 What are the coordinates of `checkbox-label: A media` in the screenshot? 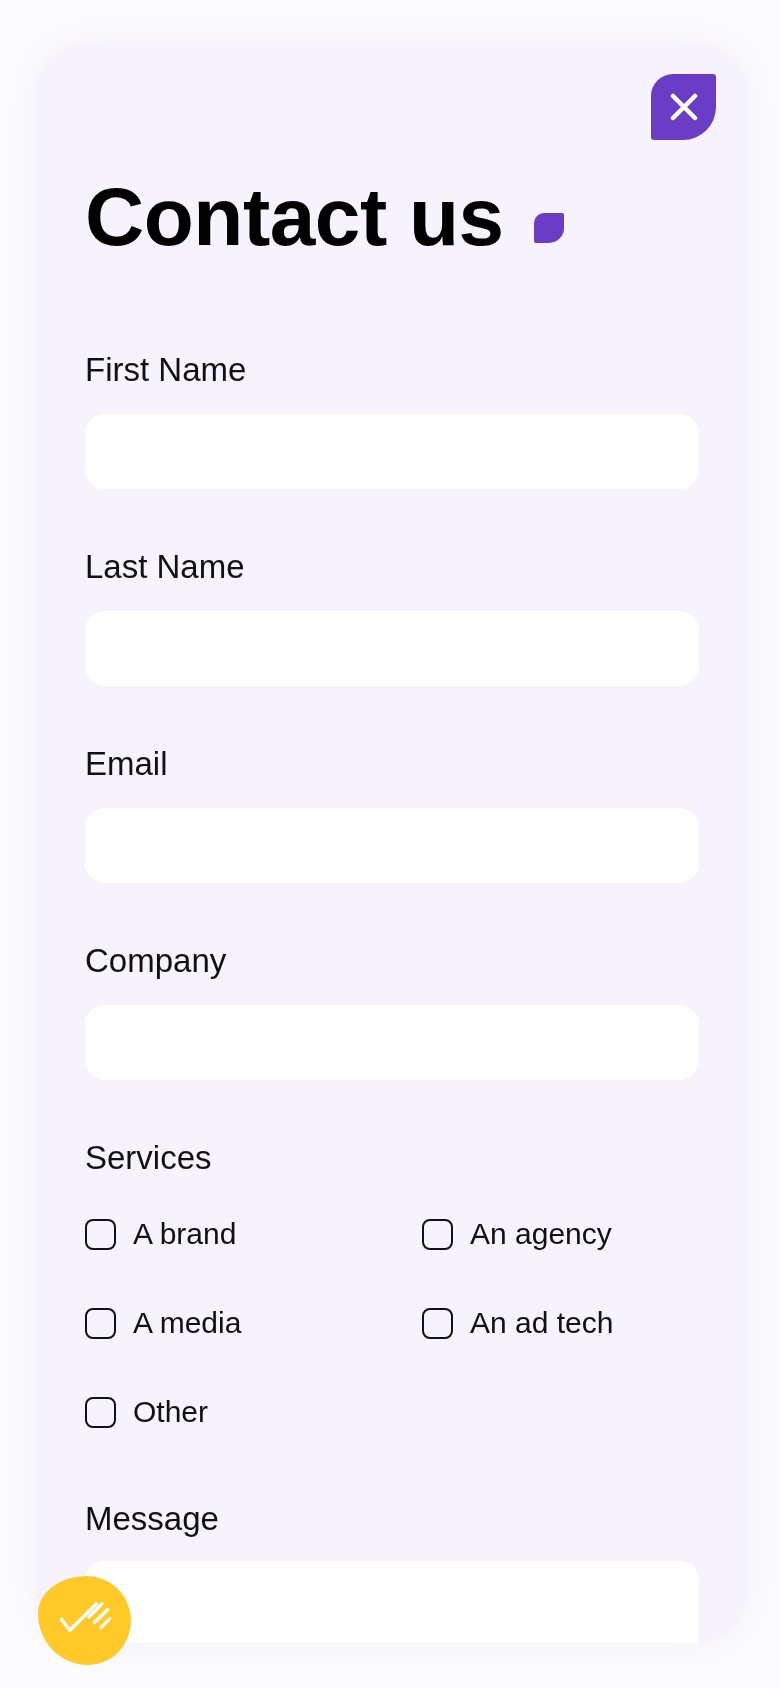 It's located at (187, 1323).